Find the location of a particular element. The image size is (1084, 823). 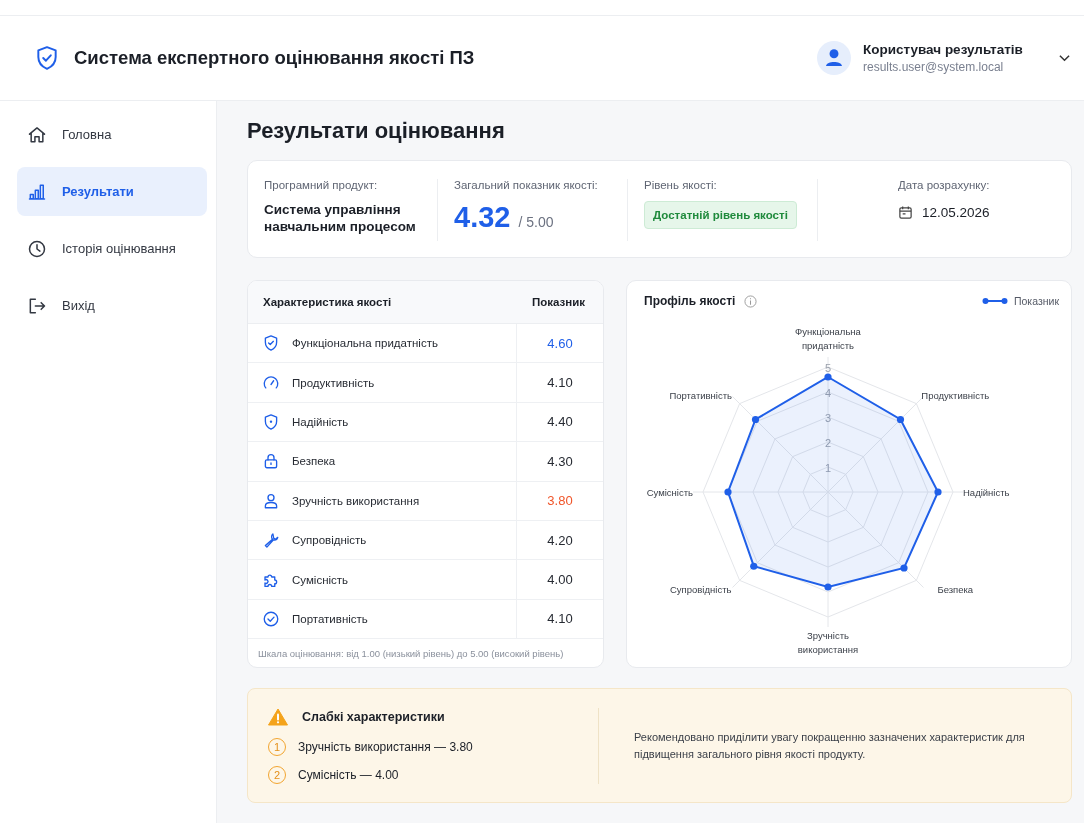

axis-label: Функціональна придатність is located at coordinates (828, 338).